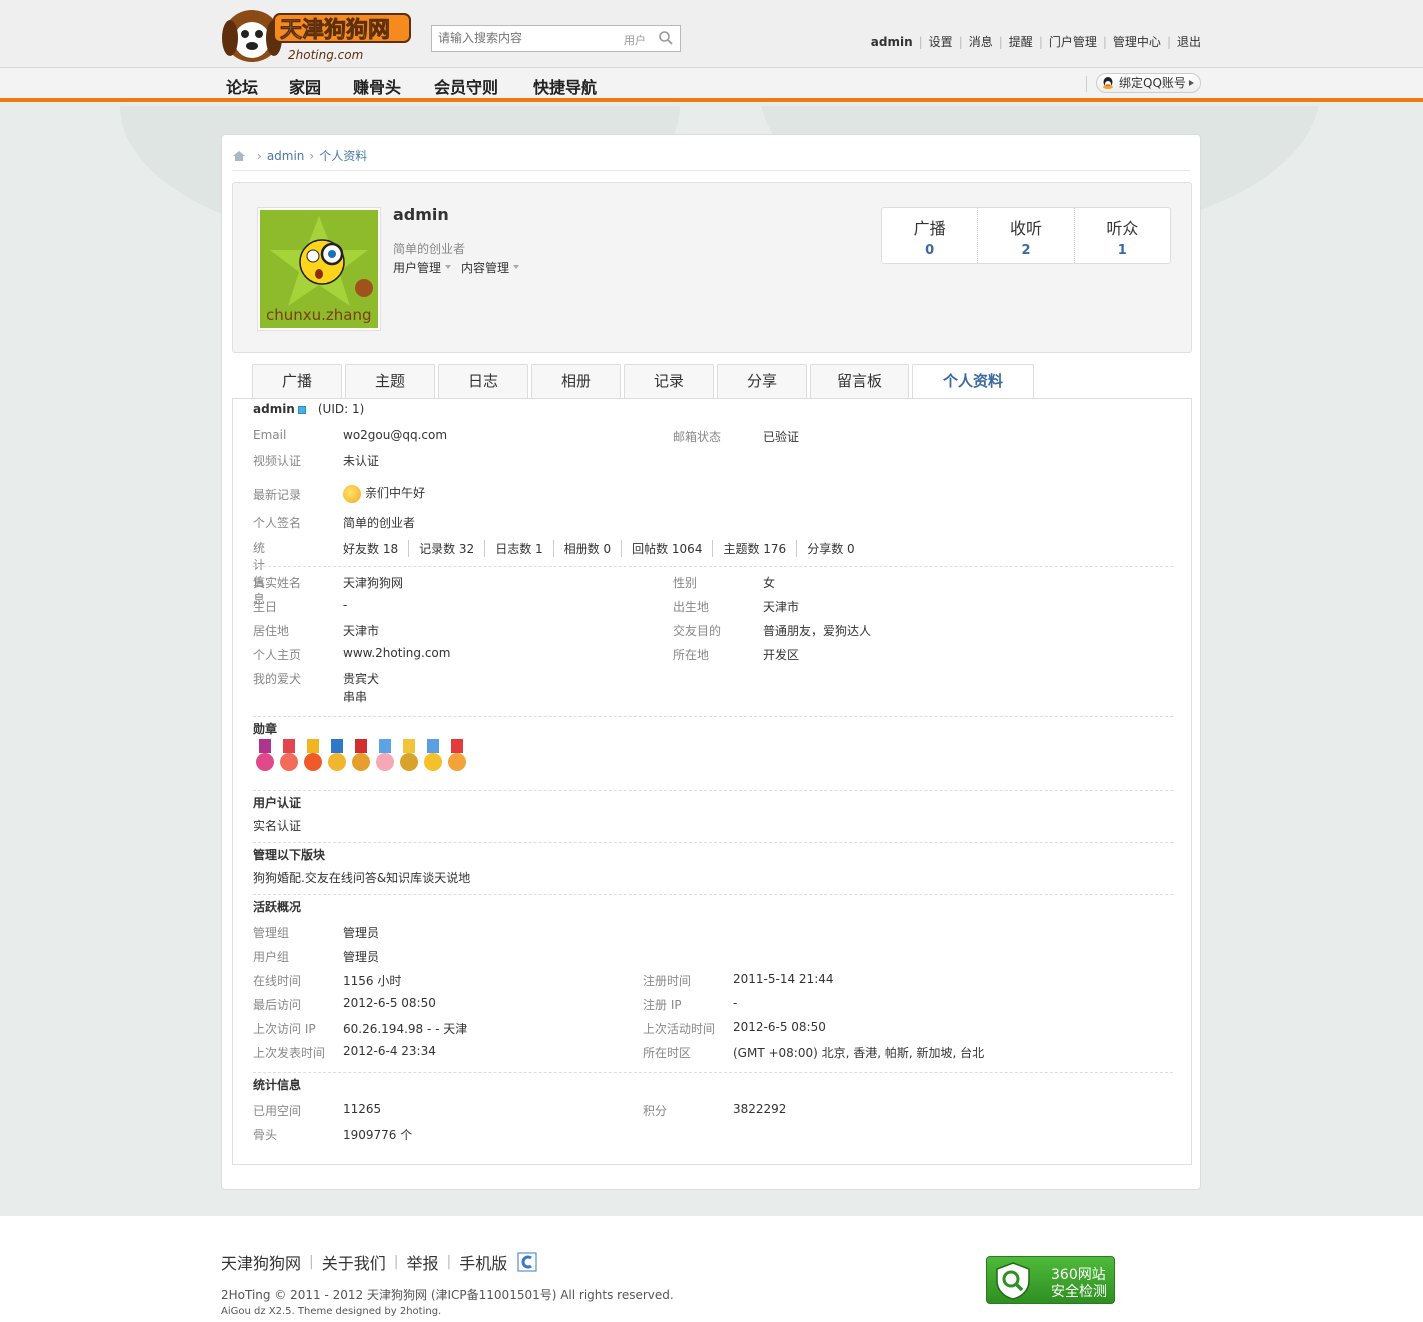 This screenshot has width=1423, height=1322. Describe the element at coordinates (1050, 1280) in the screenshot. I see `security-badge: 360网站 安全检测` at that location.